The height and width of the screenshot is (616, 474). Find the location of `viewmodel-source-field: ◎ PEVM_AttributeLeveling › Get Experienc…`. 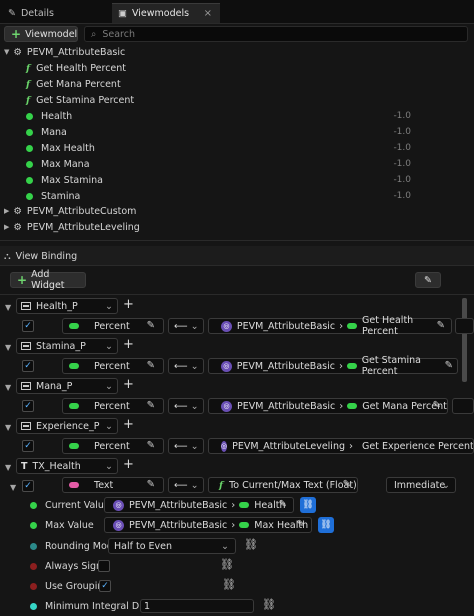

viewmodel-source-field: ◎ PEVM_AttributeLeveling › Get Experienc… is located at coordinates (341, 446).